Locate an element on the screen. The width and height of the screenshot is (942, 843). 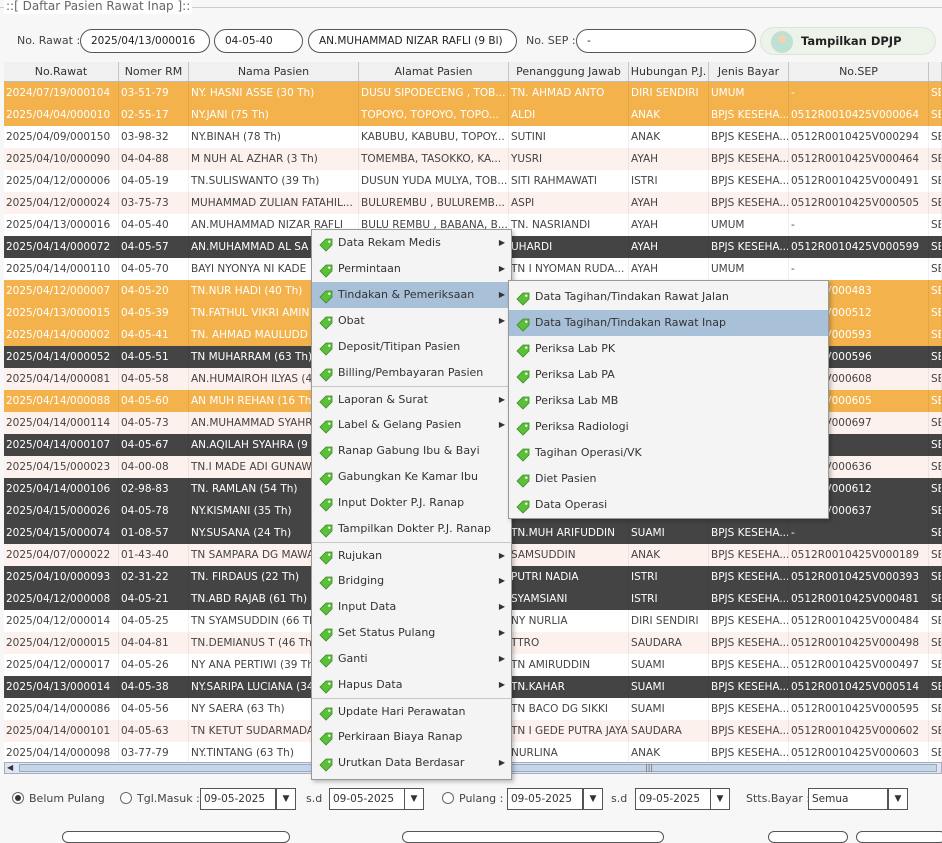
stts-bayar-dropdown: ▼ is located at coordinates (898, 799).